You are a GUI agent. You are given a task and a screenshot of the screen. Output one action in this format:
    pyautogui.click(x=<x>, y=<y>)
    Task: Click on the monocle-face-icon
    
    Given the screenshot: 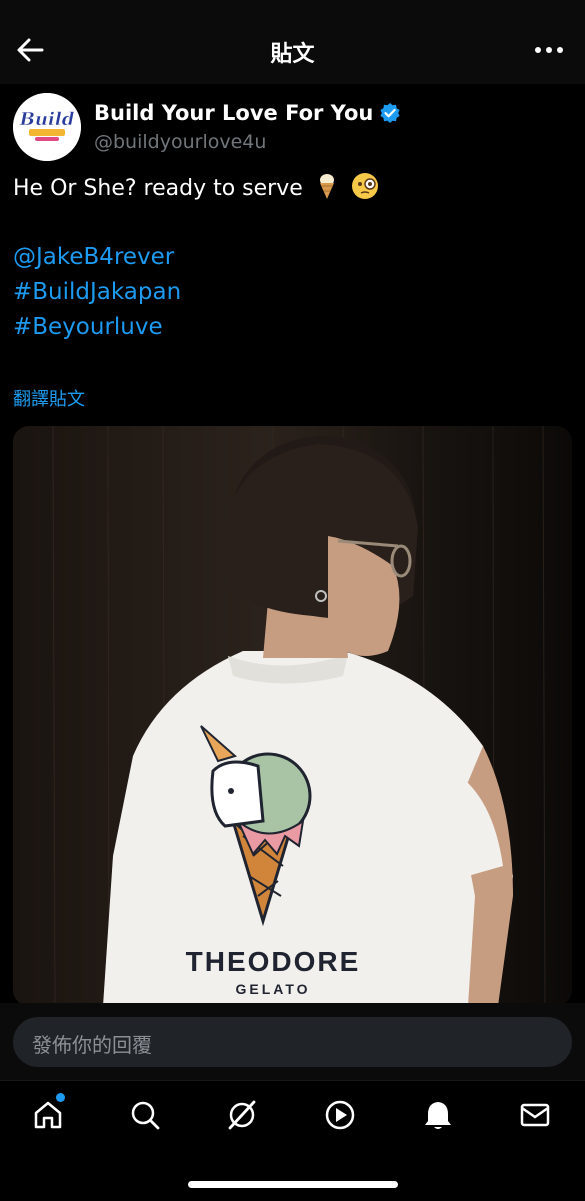 What is the action you would take?
    pyautogui.click(x=365, y=189)
    